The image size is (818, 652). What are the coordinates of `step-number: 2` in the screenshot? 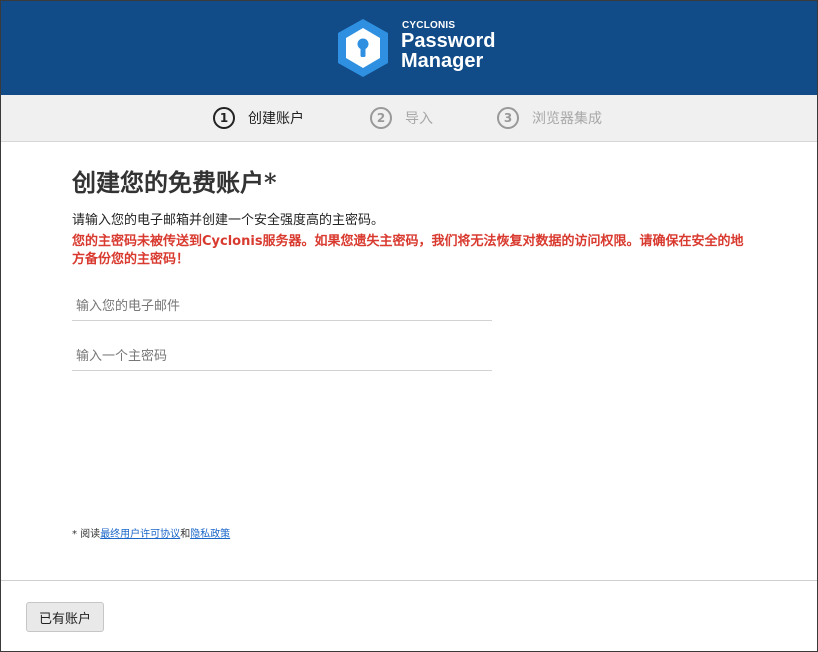 It's located at (381, 118).